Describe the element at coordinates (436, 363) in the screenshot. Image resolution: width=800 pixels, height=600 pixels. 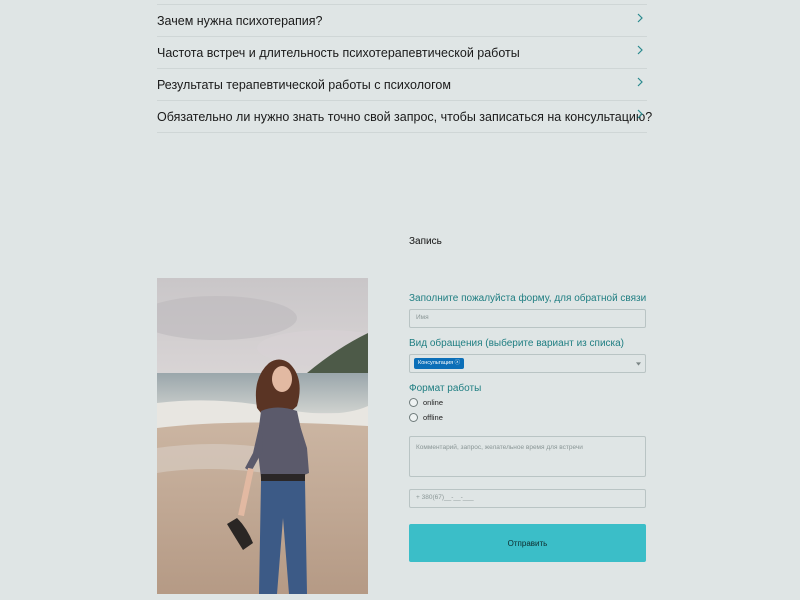
I see `selected-tag-label: Консультация` at that location.